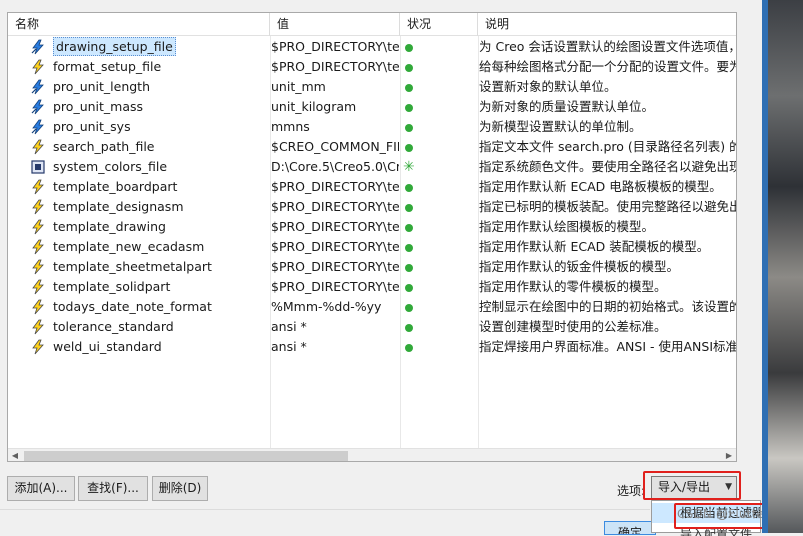 The width and height of the screenshot is (803, 536). Describe the element at coordinates (104, 146) in the screenshot. I see `option-name-text: search_path_file` at that location.